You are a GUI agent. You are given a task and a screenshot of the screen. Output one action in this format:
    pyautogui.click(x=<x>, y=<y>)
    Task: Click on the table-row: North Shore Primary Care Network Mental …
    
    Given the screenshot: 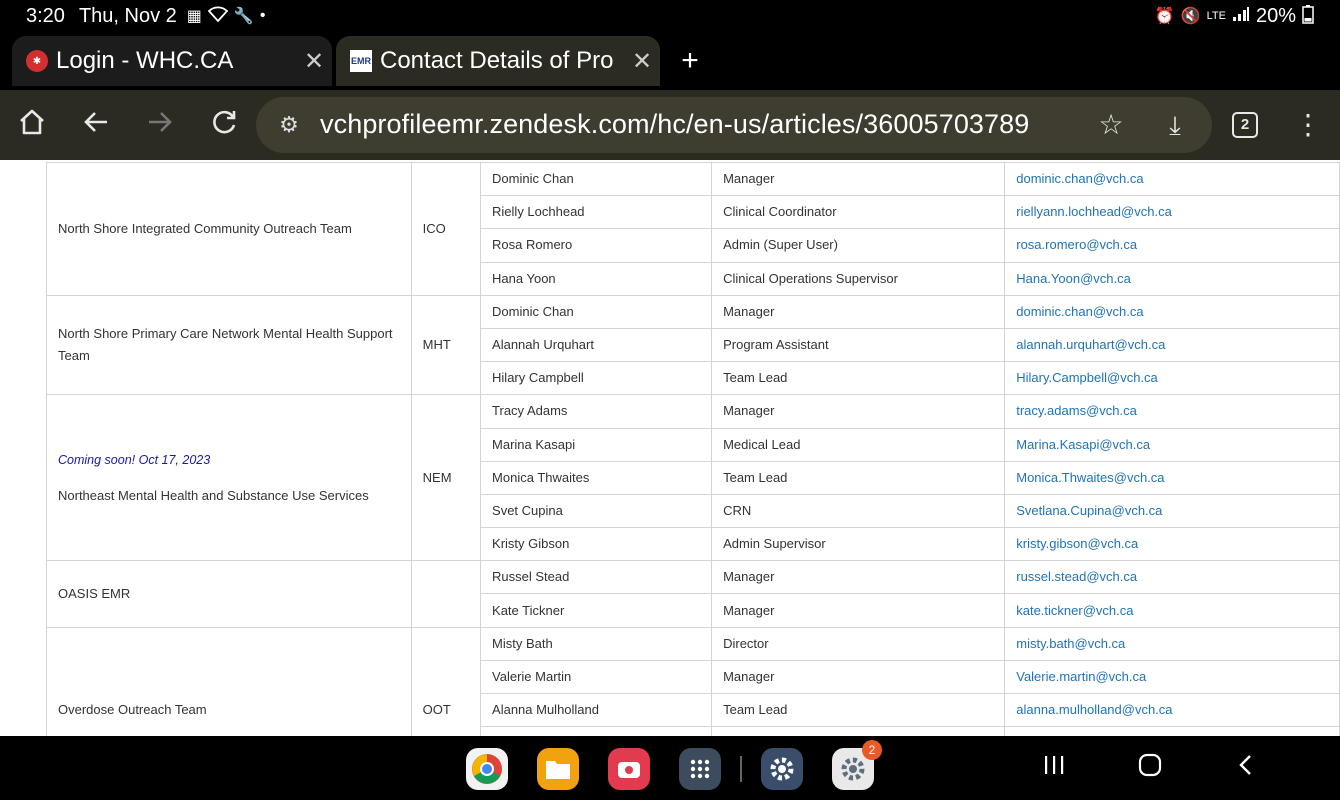 What is the action you would take?
    pyautogui.click(x=693, y=345)
    